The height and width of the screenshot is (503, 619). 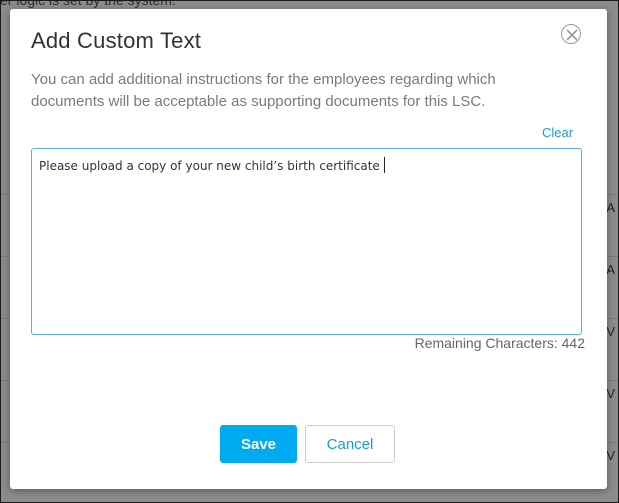 I want to click on remaining-characters: Remaining Characters: 442, so click(x=500, y=343).